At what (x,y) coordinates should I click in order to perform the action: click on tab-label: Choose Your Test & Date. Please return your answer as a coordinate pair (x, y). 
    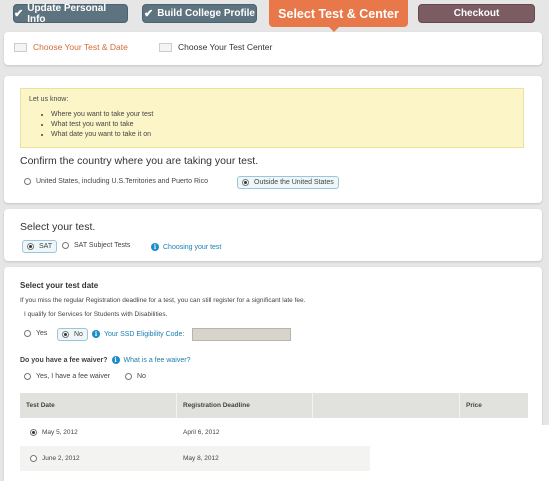
    Looking at the image, I should click on (80, 47).